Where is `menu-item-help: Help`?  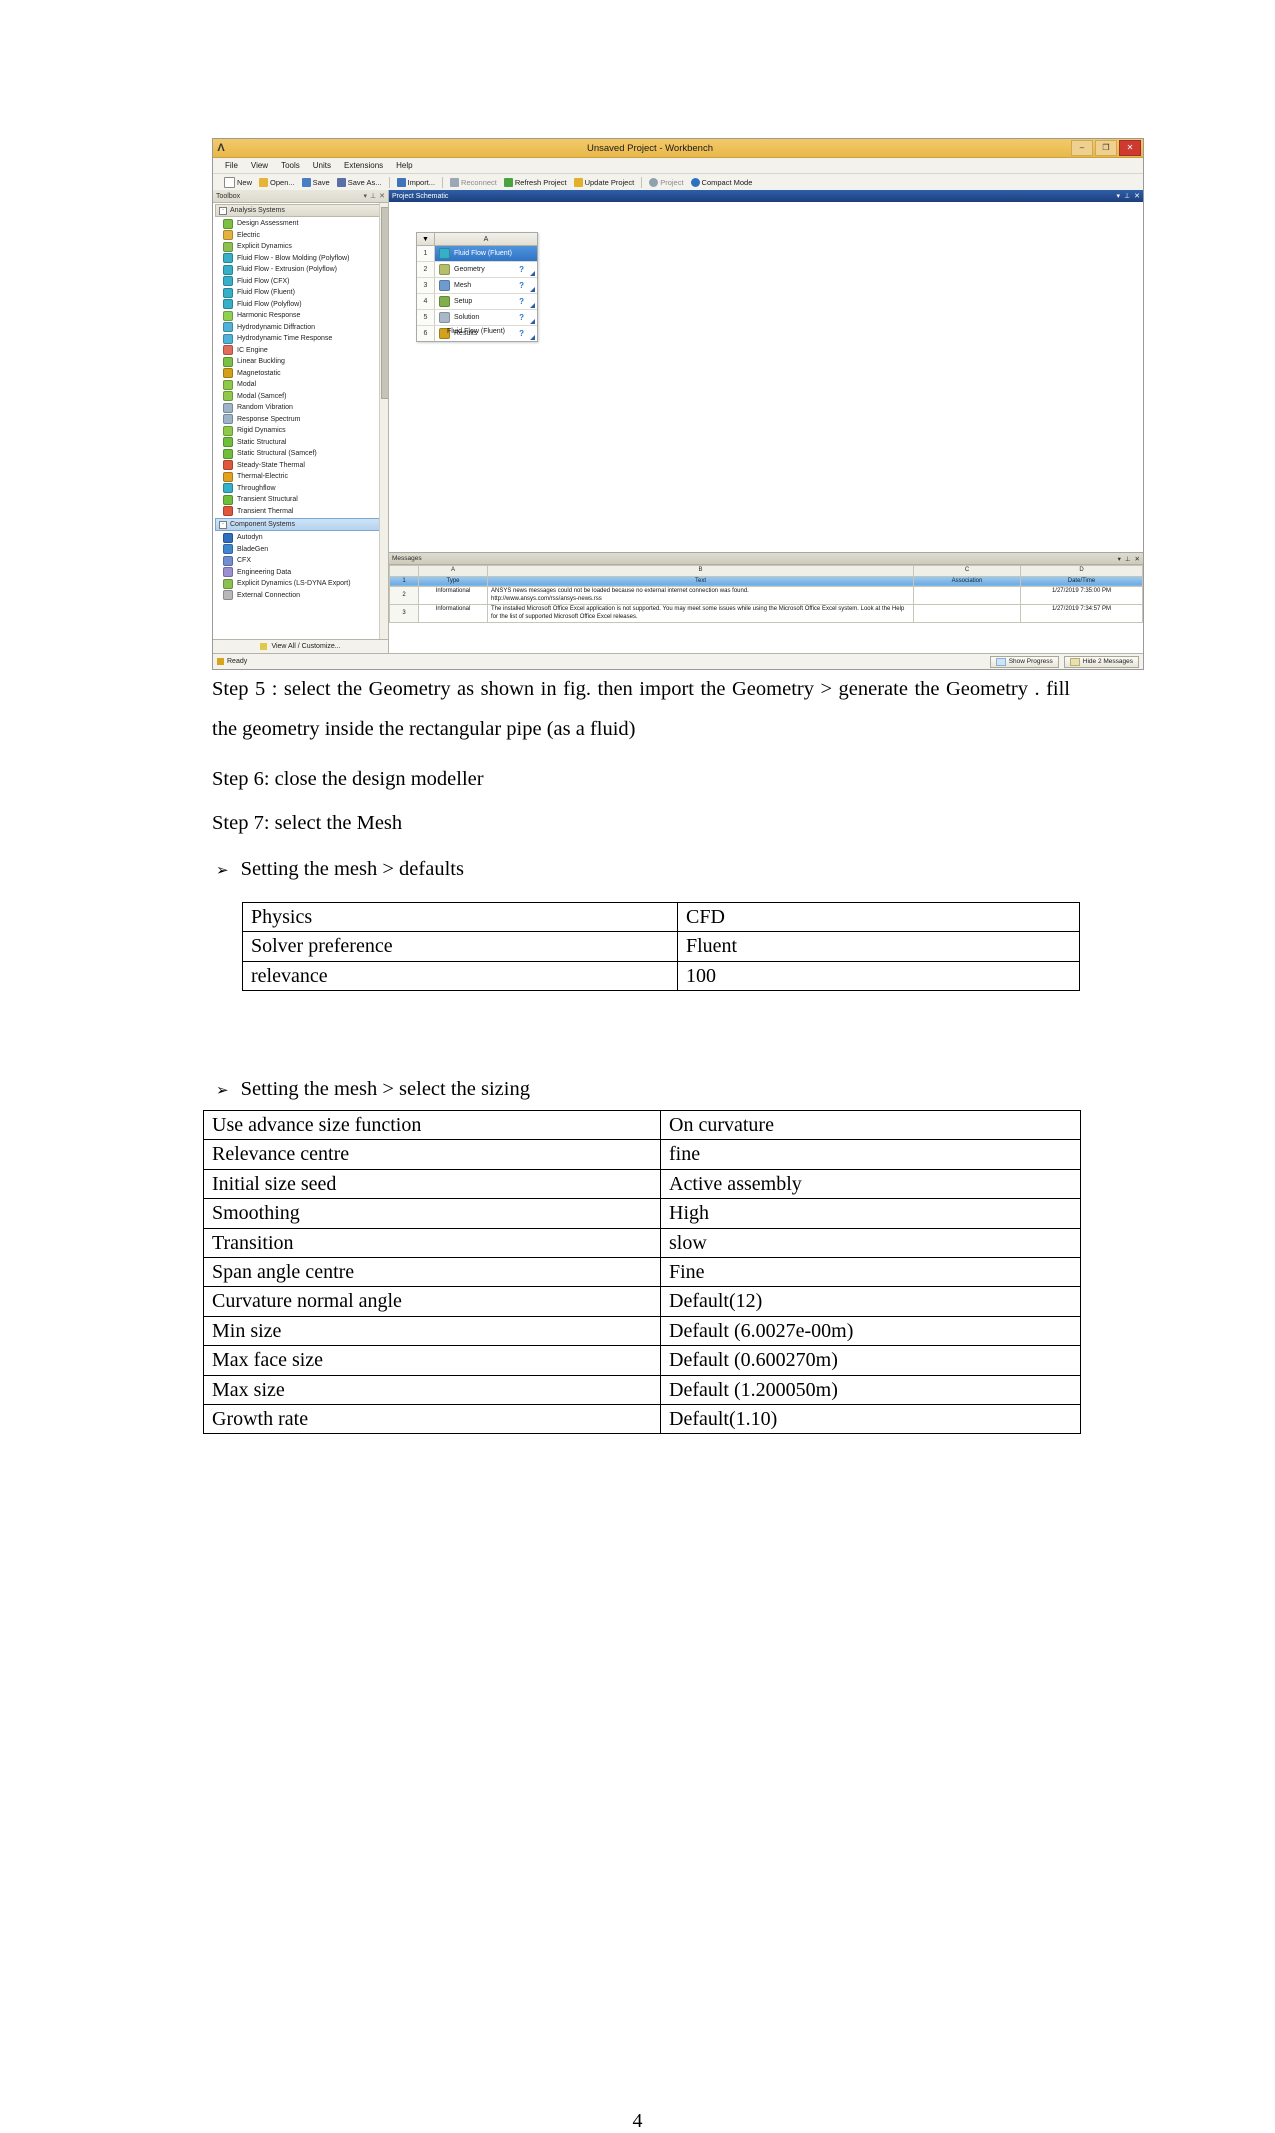 menu-item-help: Help is located at coordinates (404, 165).